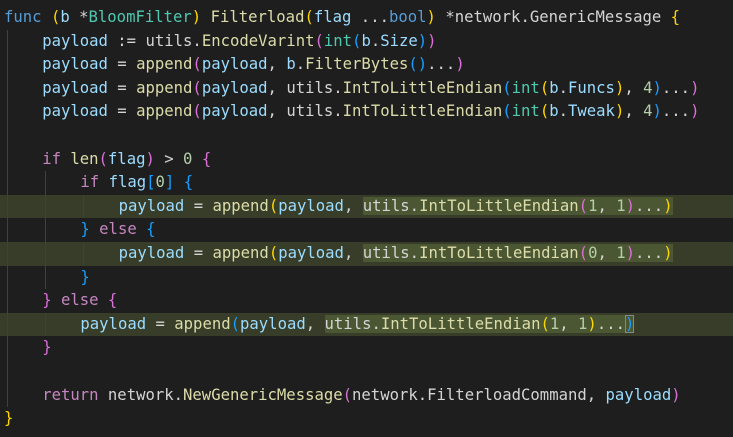 This screenshot has height=437, width=733. Describe the element at coordinates (357, 64) in the screenshot. I see `code-token: FilterBytes` at that location.